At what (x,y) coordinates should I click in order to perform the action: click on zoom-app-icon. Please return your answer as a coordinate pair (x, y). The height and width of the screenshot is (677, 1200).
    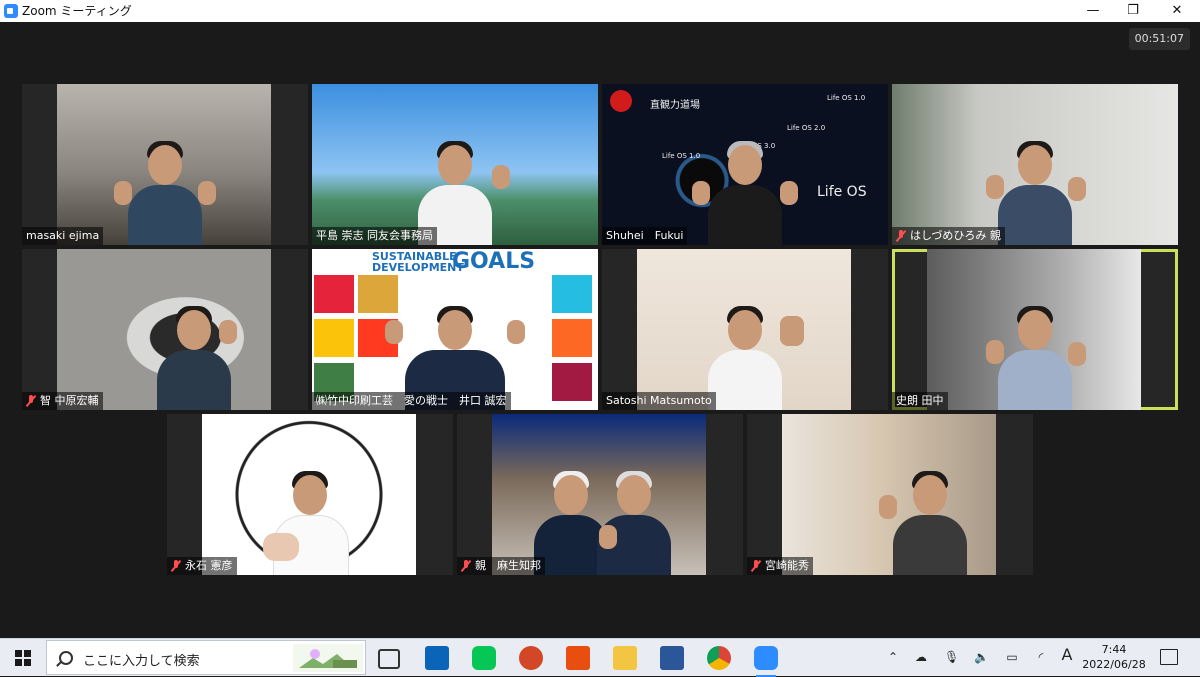
    Looking at the image, I should click on (11, 11).